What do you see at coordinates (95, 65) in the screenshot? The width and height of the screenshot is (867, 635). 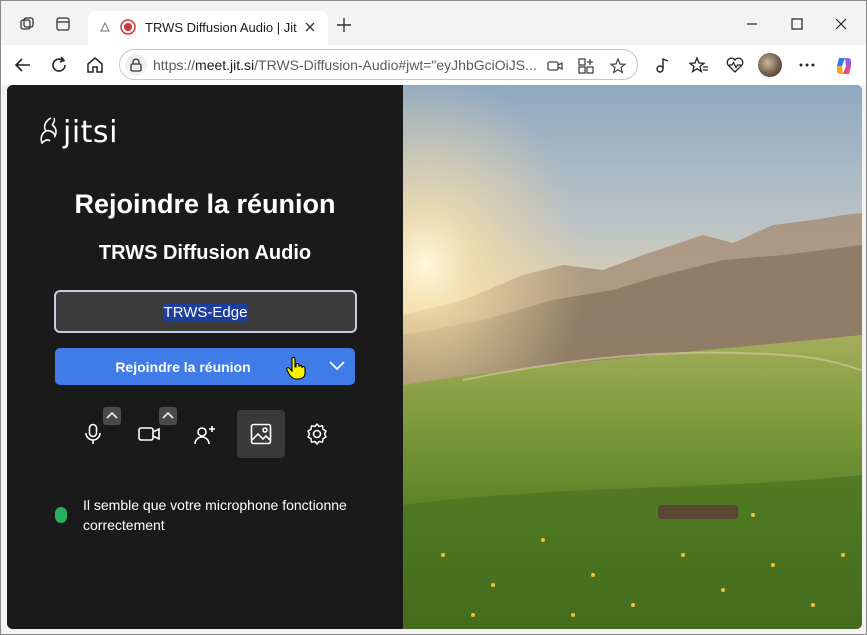 I see `home-icon` at bounding box center [95, 65].